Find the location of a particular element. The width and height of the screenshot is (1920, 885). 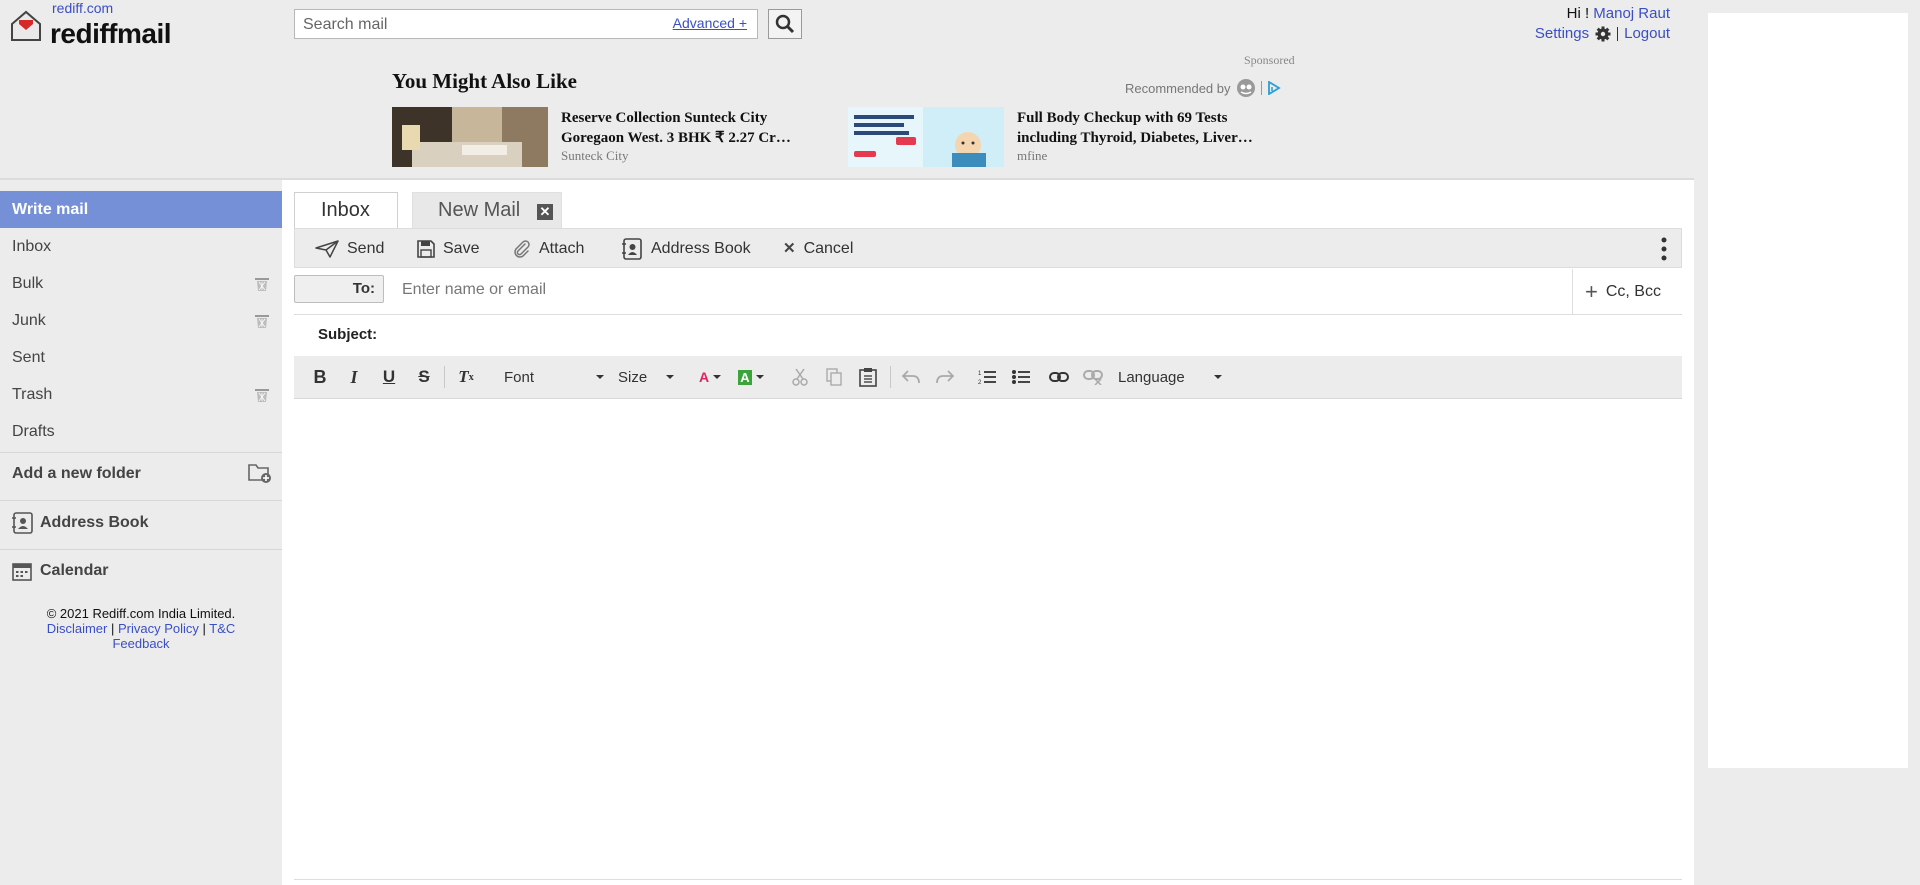

redo-icon is located at coordinates (945, 377).